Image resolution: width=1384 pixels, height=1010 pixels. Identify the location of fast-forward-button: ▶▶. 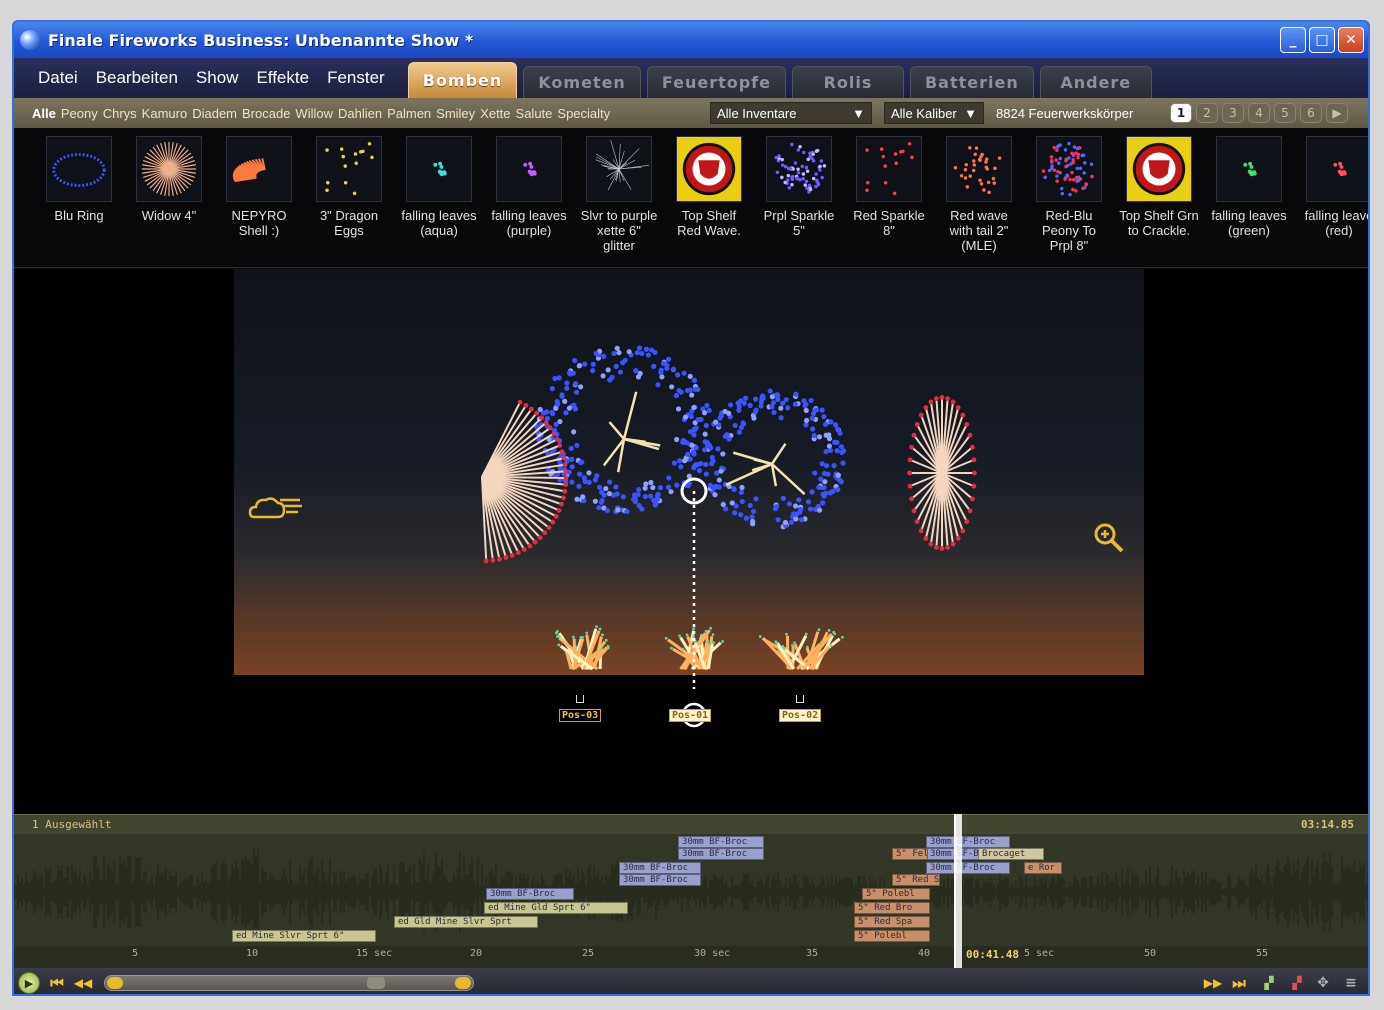
(1213, 983).